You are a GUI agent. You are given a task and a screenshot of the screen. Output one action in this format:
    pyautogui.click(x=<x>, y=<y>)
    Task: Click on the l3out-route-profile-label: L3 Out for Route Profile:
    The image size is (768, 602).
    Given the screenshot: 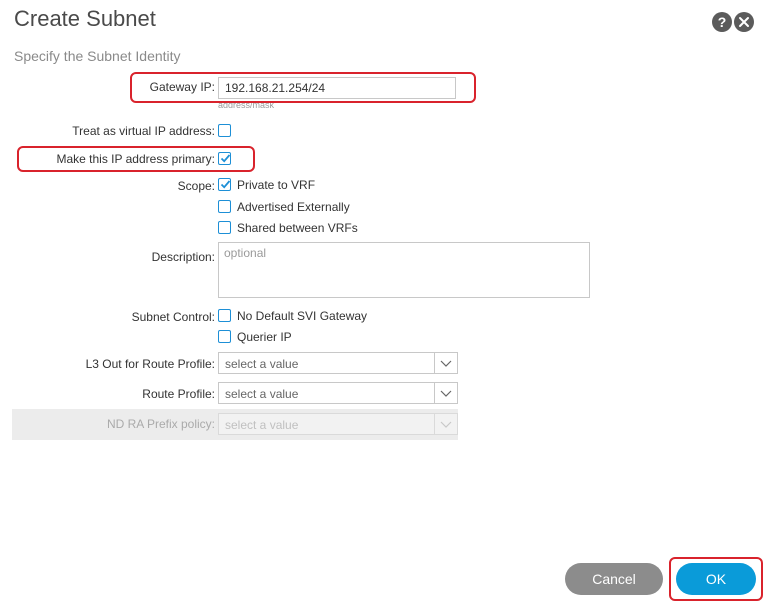 What is the action you would take?
    pyautogui.click(x=150, y=364)
    